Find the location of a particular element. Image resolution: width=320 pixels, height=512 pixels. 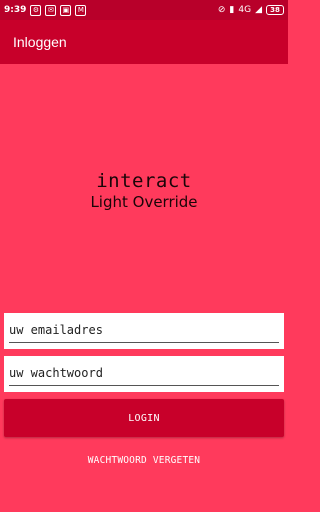

logo: interact Light Override is located at coordinates (144, 191).